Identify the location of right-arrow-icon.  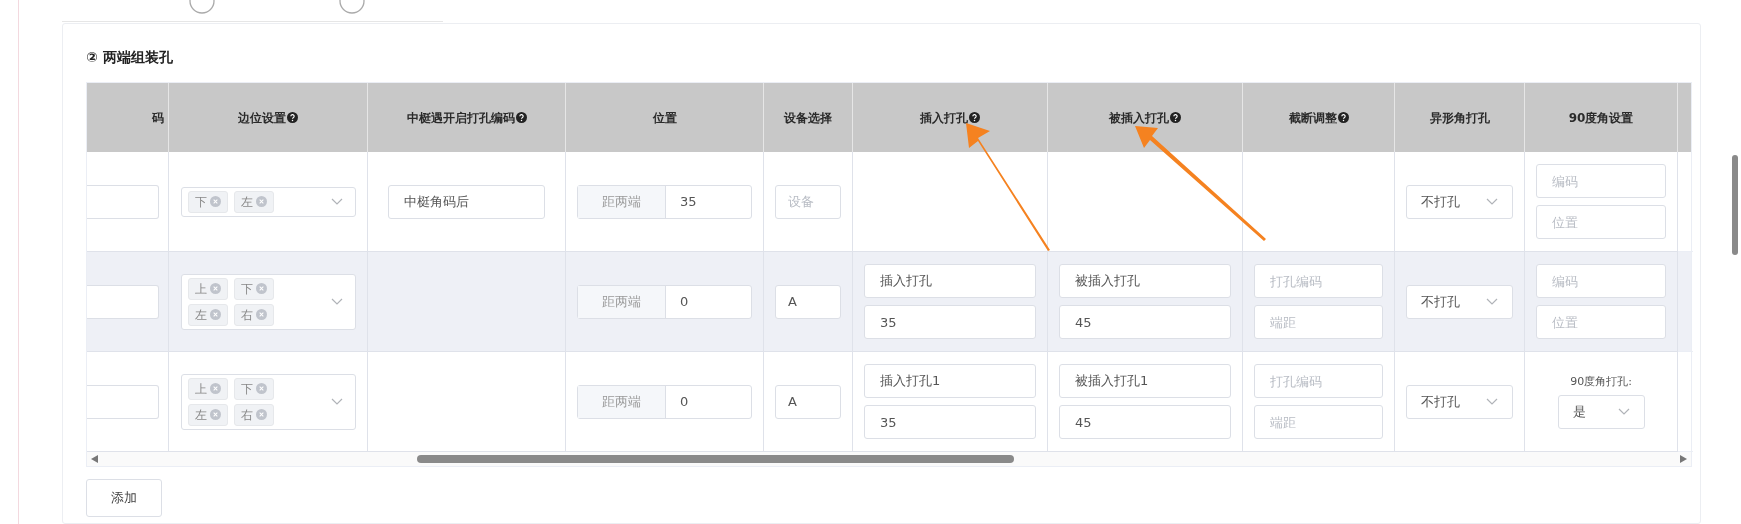
(1683, 459).